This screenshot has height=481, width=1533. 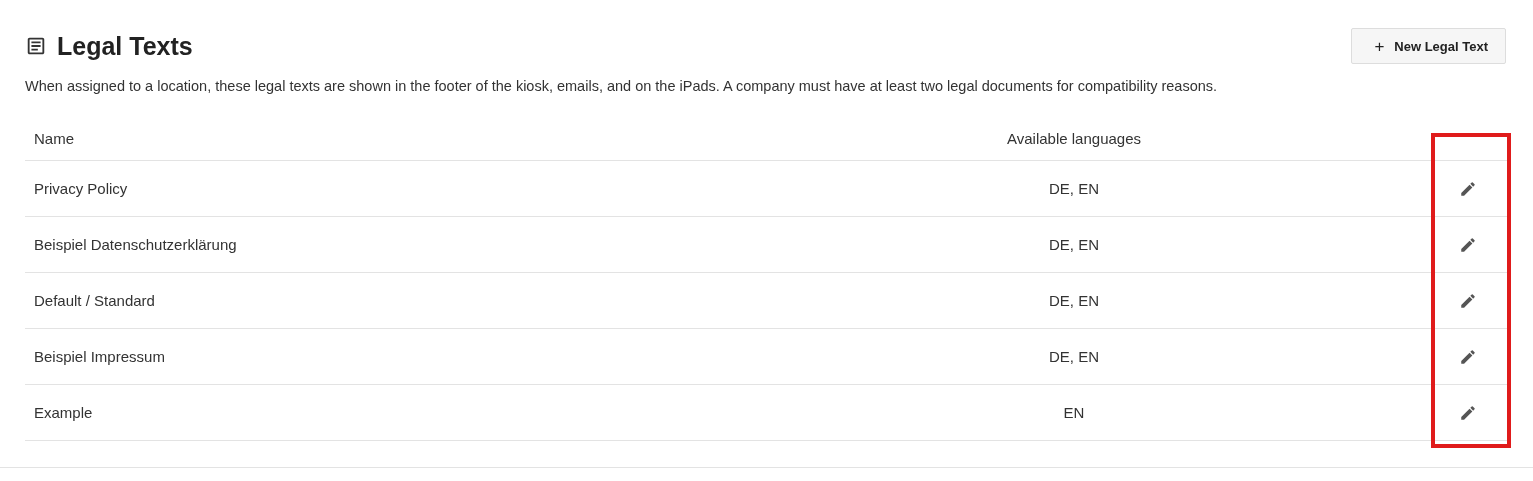 What do you see at coordinates (54, 138) in the screenshot?
I see `column-header: Name` at bounding box center [54, 138].